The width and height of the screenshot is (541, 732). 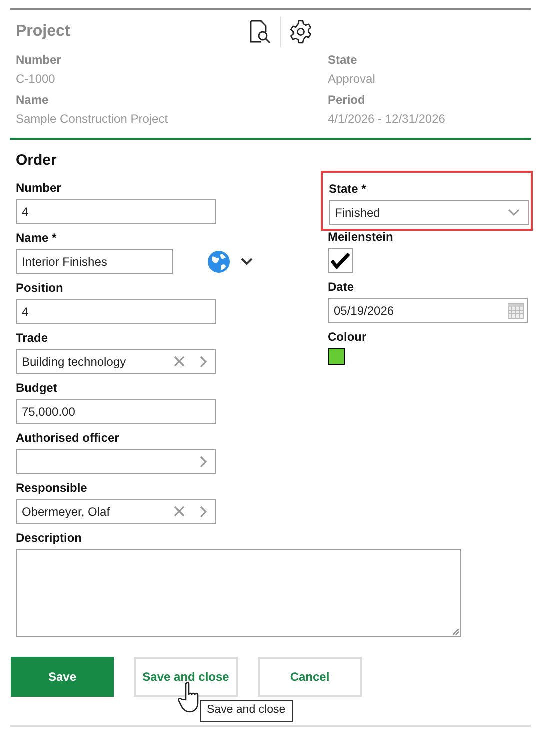 I want to click on lookup-field, so click(x=116, y=461).